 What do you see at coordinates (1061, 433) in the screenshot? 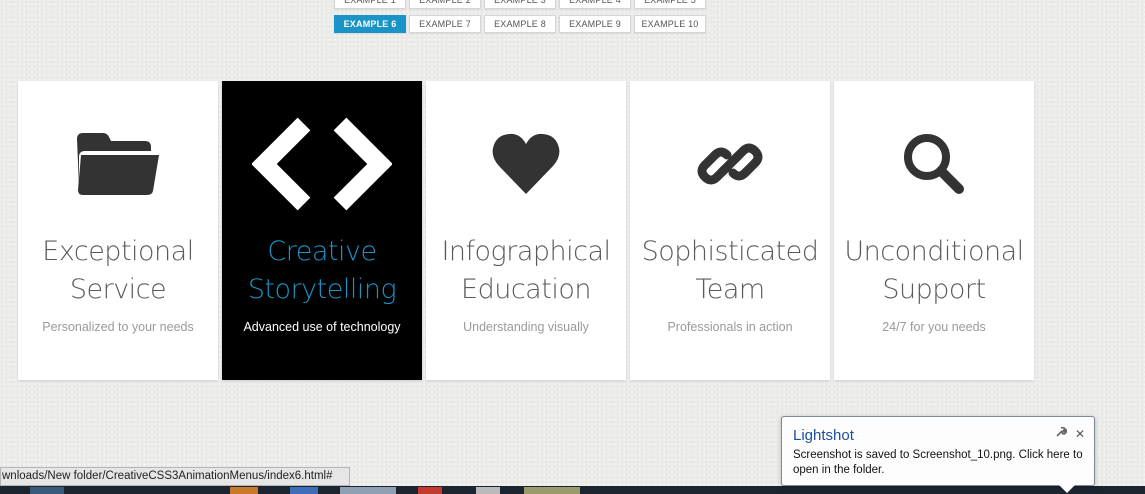
I see `wrench-icon` at bounding box center [1061, 433].